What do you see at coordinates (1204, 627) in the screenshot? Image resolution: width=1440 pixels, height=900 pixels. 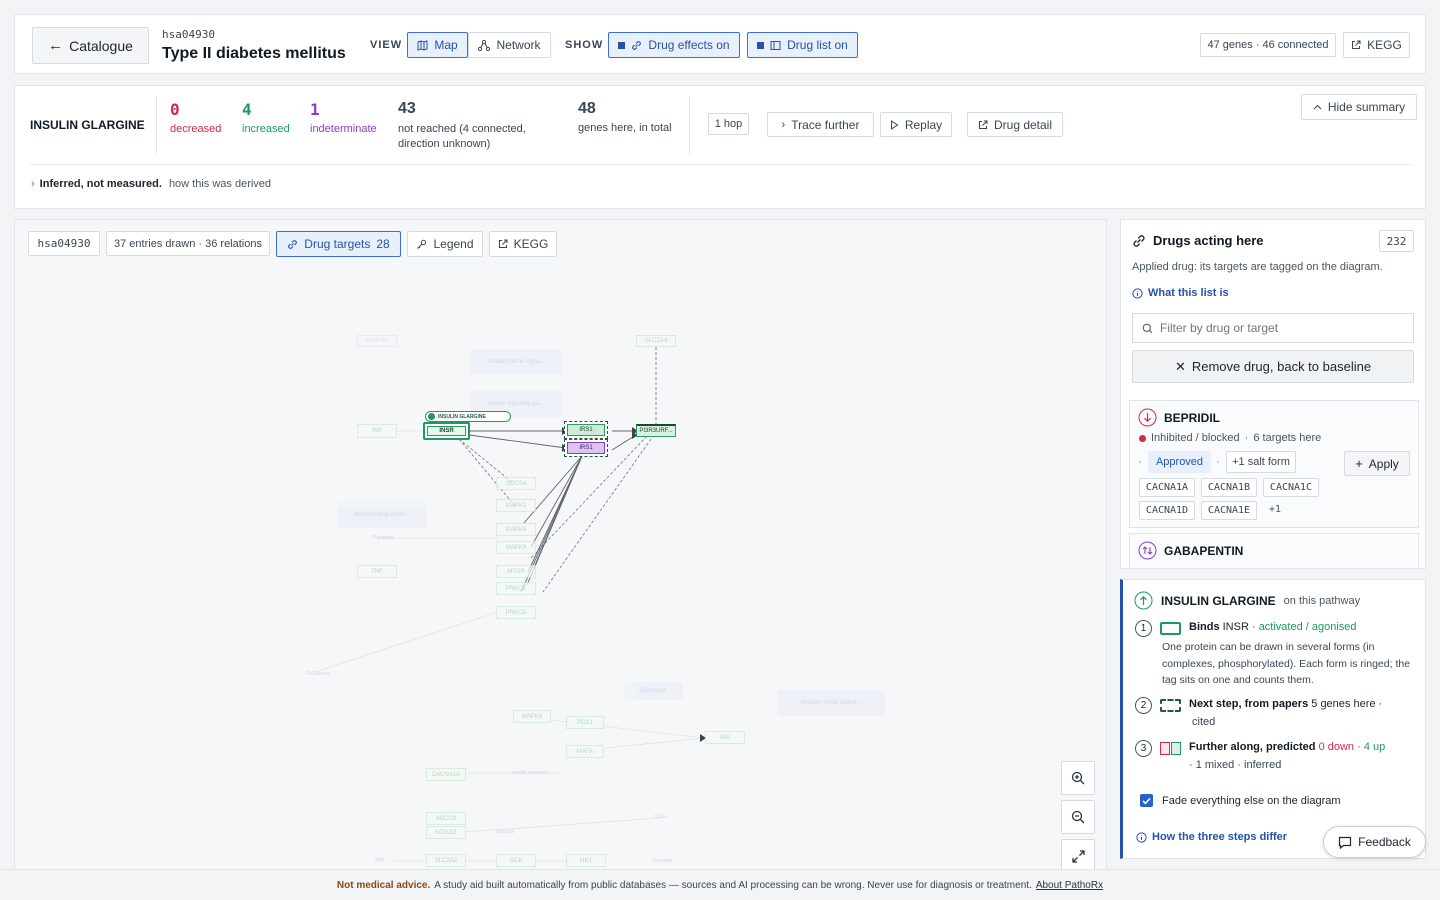 I see `step-1-bold: Binds` at bounding box center [1204, 627].